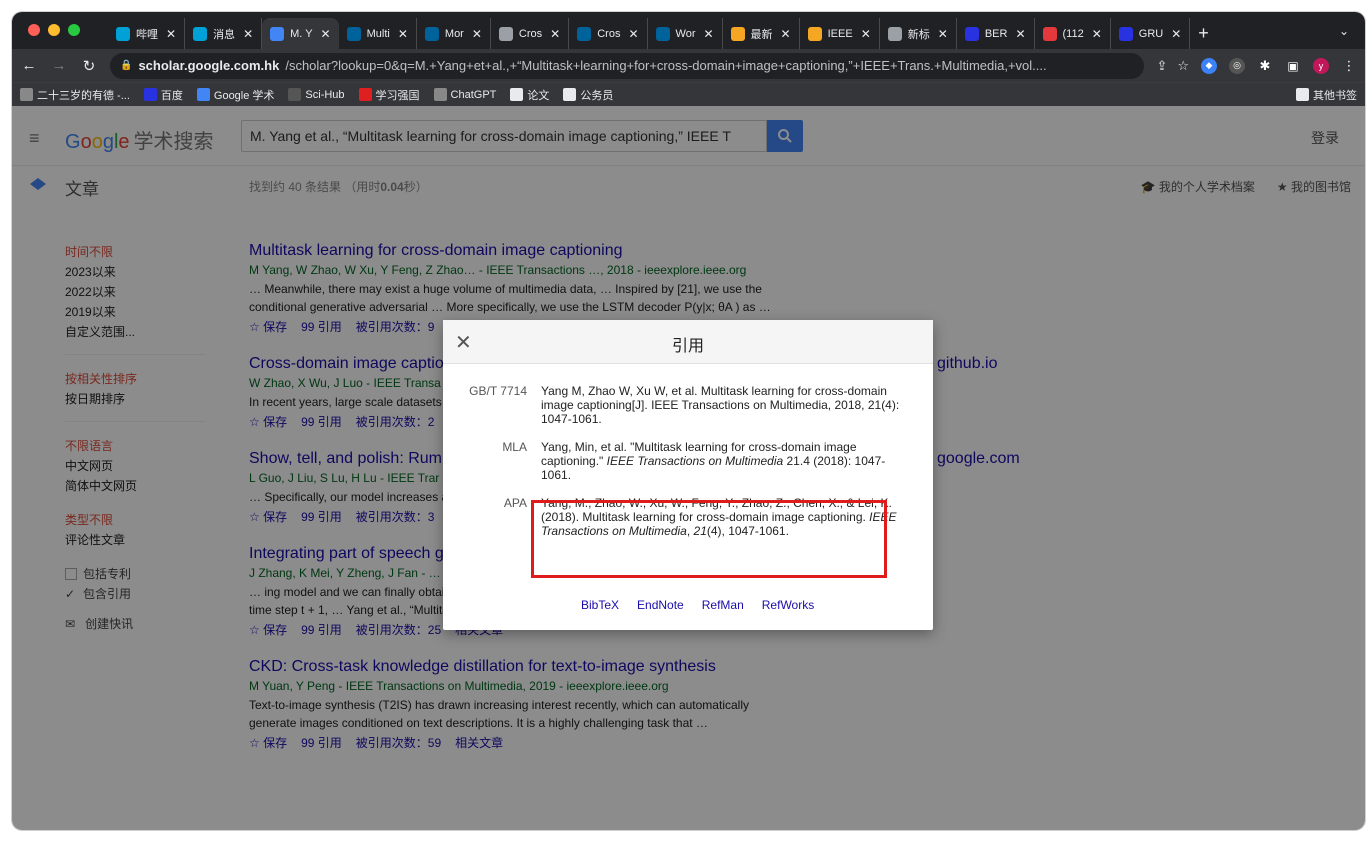 This screenshot has width=1371, height=848. What do you see at coordinates (687, 346) in the screenshot?
I see `dialog-title: 引用` at bounding box center [687, 346].